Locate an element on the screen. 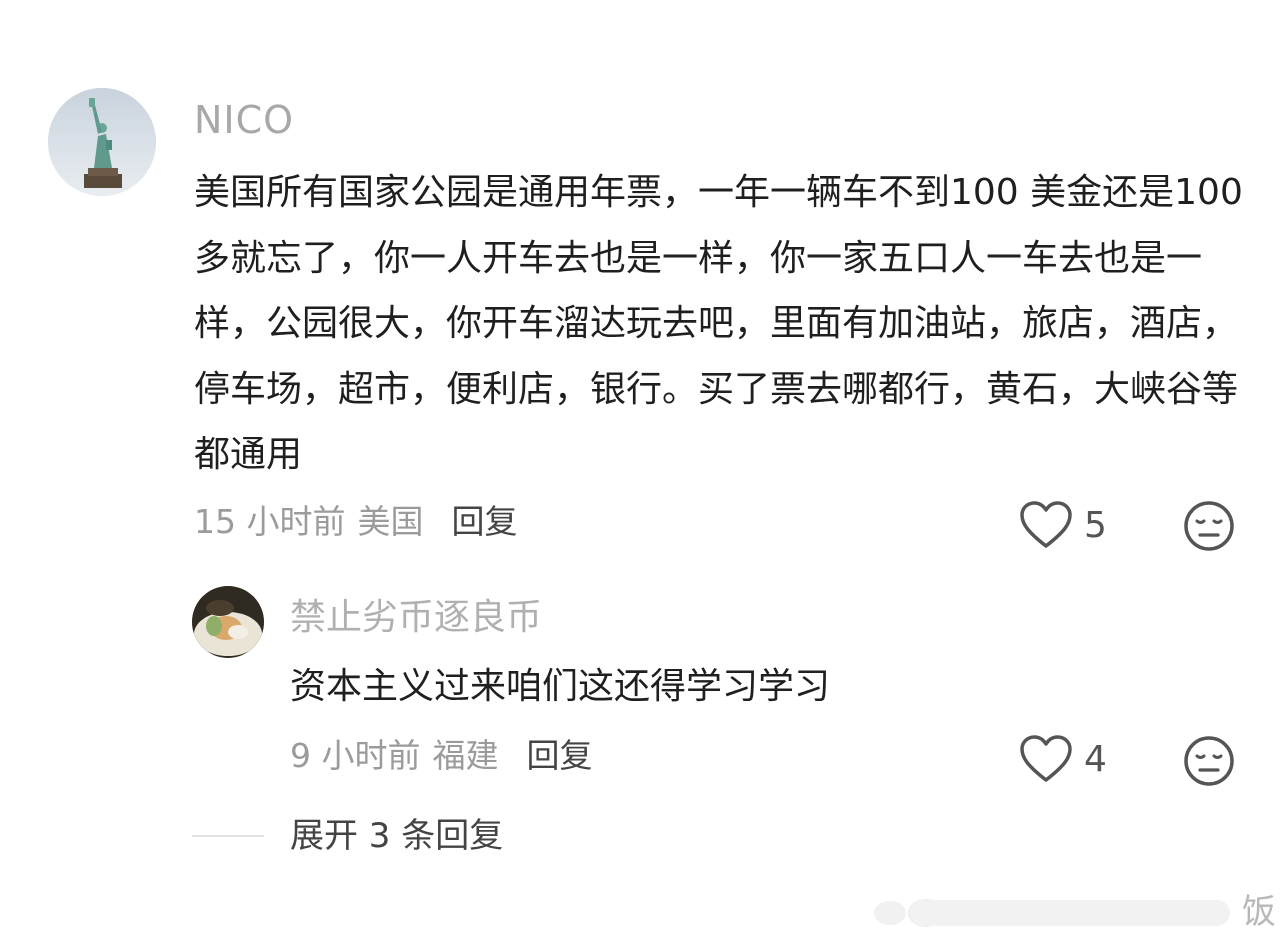 This screenshot has width=1284, height=942. statue-of-liberty-icon is located at coordinates (102, 142).